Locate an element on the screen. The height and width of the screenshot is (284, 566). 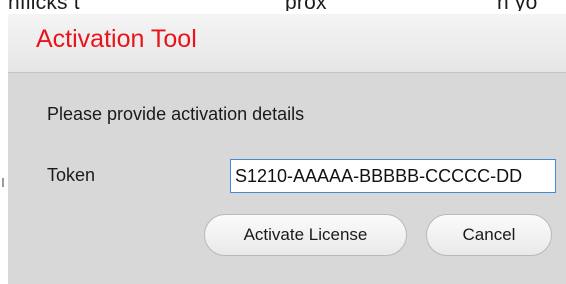
background-text-left: nflicks t is located at coordinates (44, 5).